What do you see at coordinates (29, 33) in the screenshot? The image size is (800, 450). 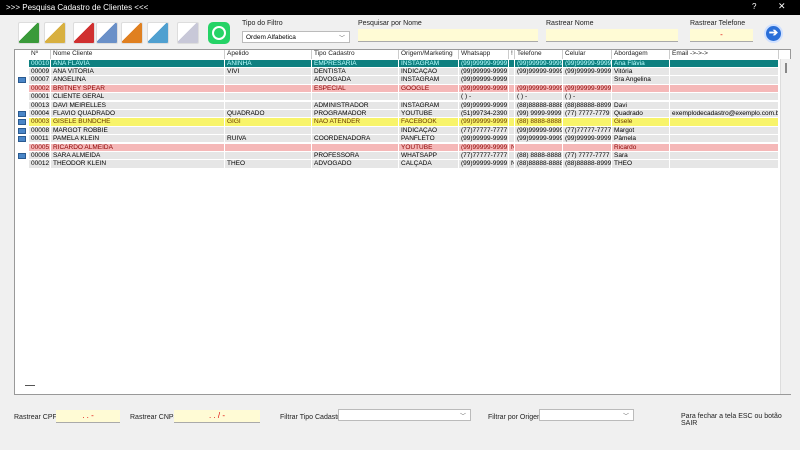 I see `add-icon` at bounding box center [29, 33].